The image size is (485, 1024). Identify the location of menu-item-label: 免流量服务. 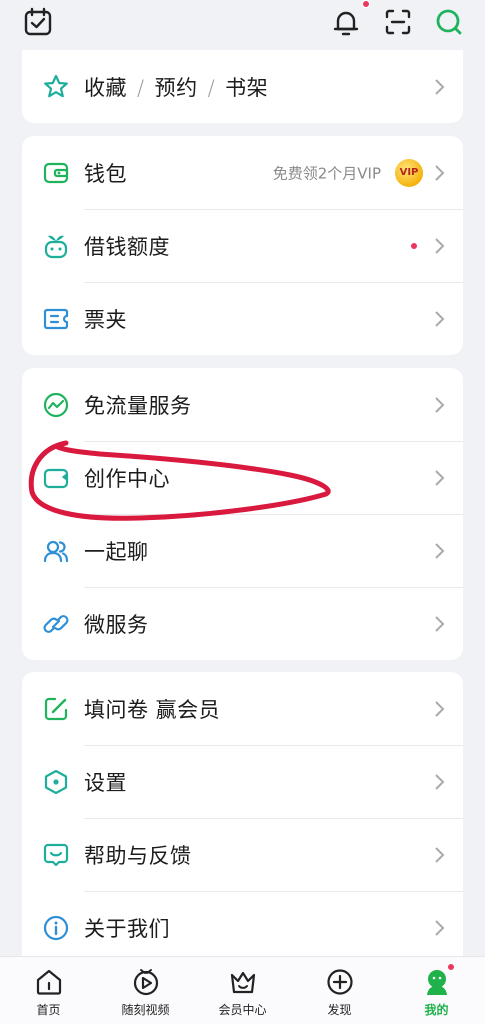
(138, 405).